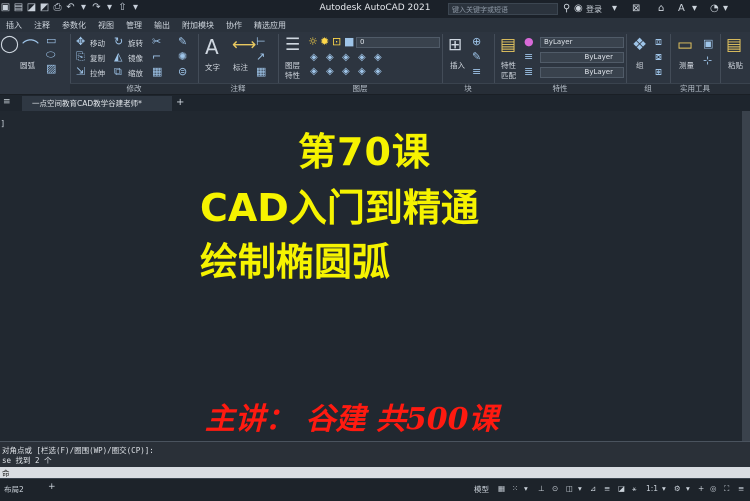 This screenshot has height=501, width=750. What do you see at coordinates (688, 488) in the screenshot?
I see `workspace-dropdown-icon: ▾` at bounding box center [688, 488].